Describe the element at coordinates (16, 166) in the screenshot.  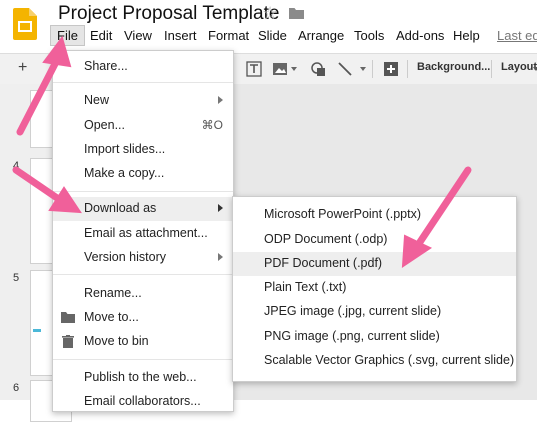
I see `slide-number: 4` at that location.